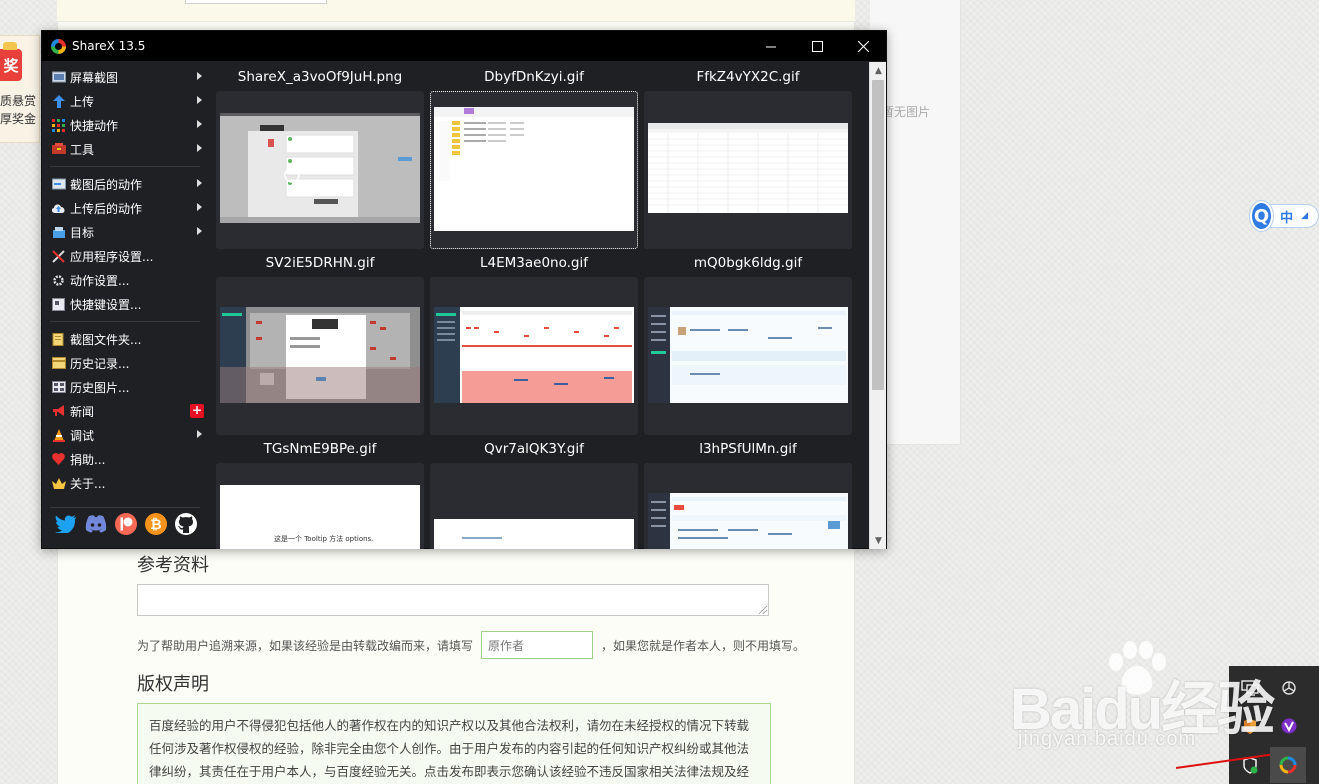  I want to click on thumbnail-filename: mQ0bgk6ldg.gif, so click(748, 263).